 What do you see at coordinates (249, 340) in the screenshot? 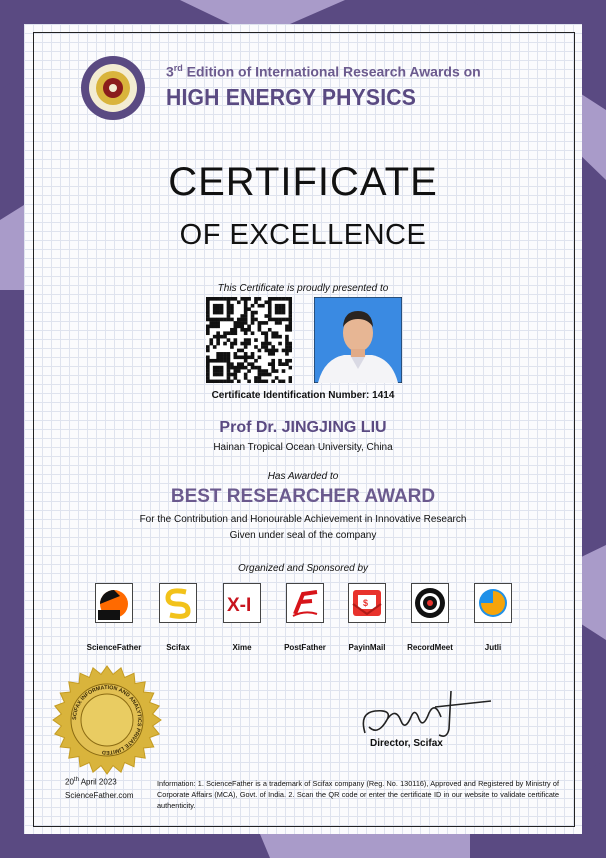
I see `qr-code-icon` at bounding box center [249, 340].